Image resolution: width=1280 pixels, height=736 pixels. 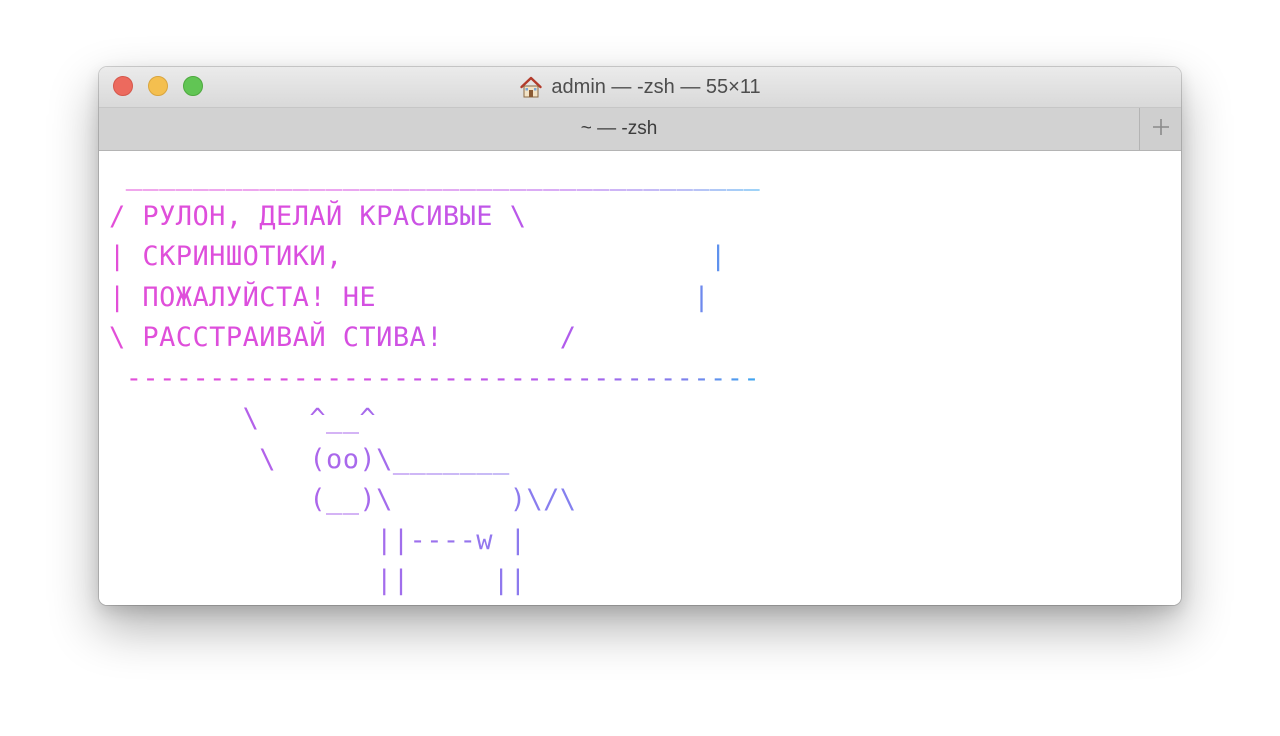 What do you see at coordinates (434, 217) in the screenshot?
I see `speech-bubble-line: / РУЛОН, ДЕЛАЙ КРАСИВЫЕ \` at bounding box center [434, 217].